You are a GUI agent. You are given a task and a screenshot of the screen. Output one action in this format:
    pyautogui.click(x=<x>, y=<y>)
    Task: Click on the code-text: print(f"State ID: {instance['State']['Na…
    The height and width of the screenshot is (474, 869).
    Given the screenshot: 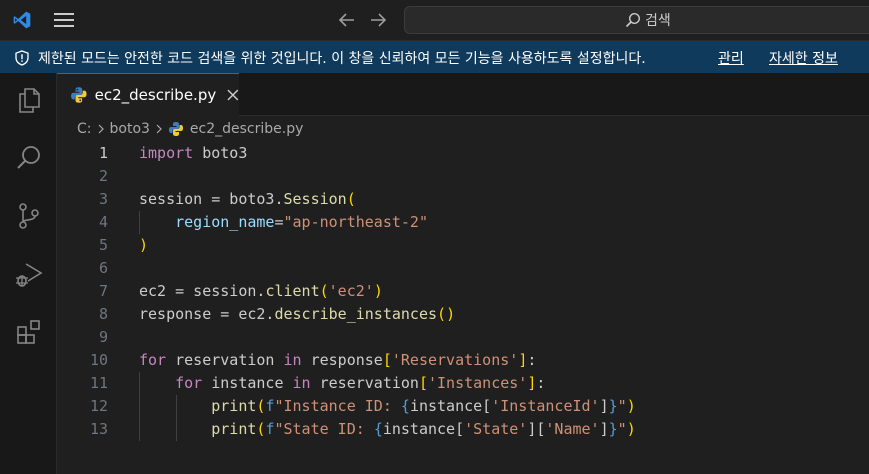 What is the action you would take?
    pyautogui.click(x=387, y=429)
    